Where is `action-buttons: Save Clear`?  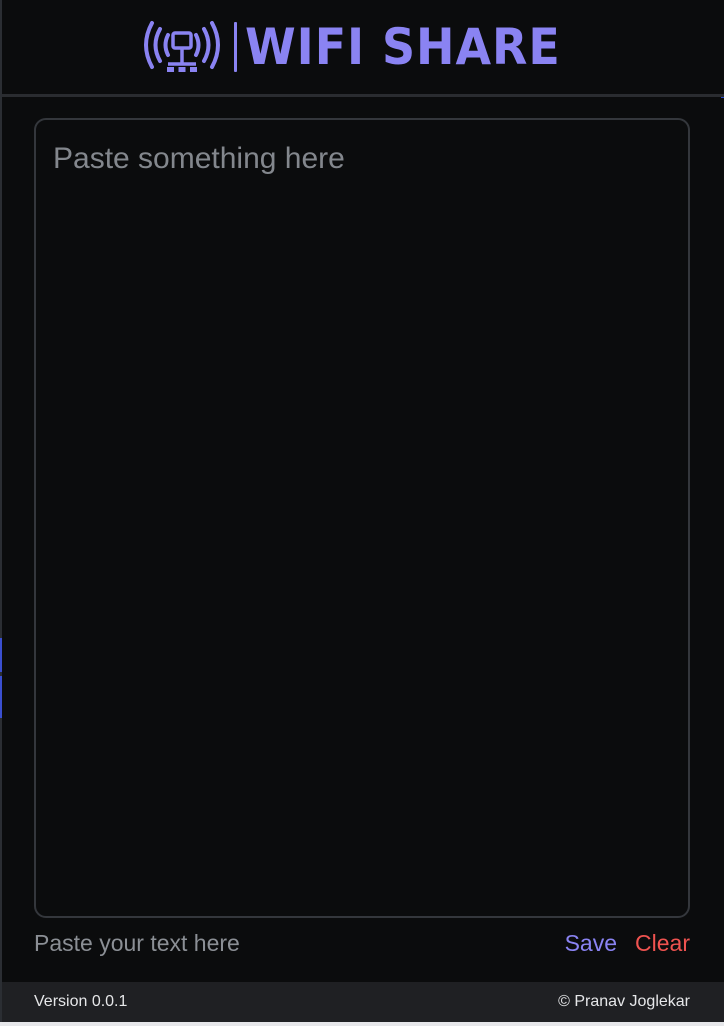 action-buttons: Save Clear is located at coordinates (627, 943).